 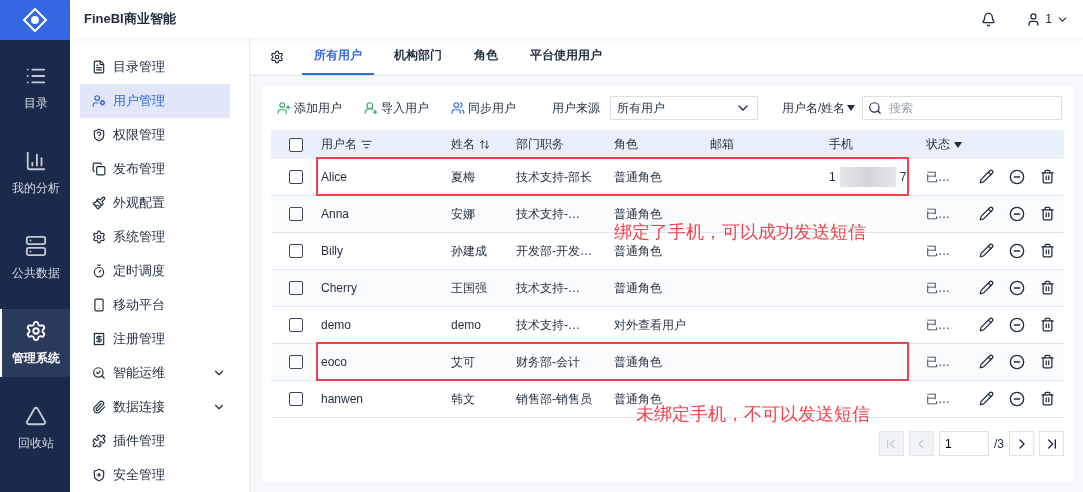 I want to click on logo-icon, so click(x=35, y=20).